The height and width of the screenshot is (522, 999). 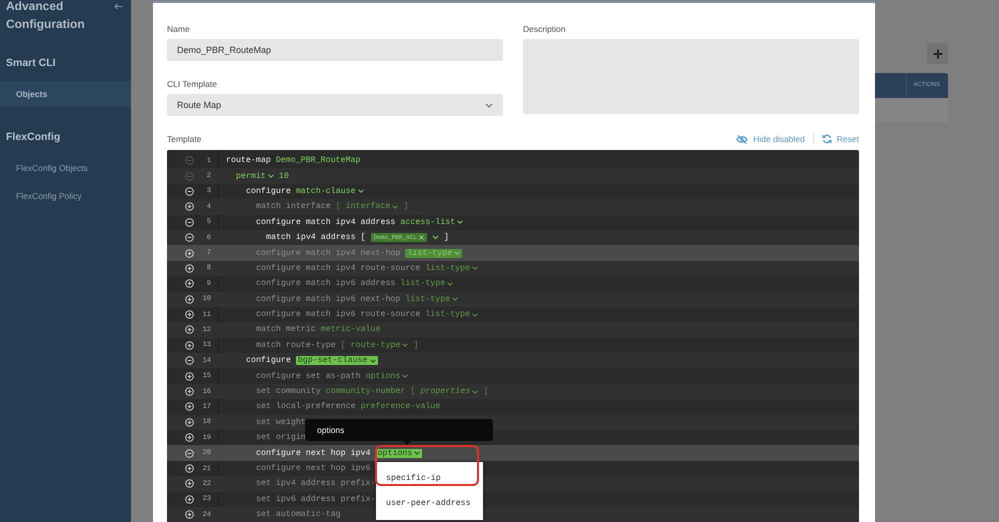 I want to click on dropdown-chip: bgp-set-clause, so click(x=337, y=361).